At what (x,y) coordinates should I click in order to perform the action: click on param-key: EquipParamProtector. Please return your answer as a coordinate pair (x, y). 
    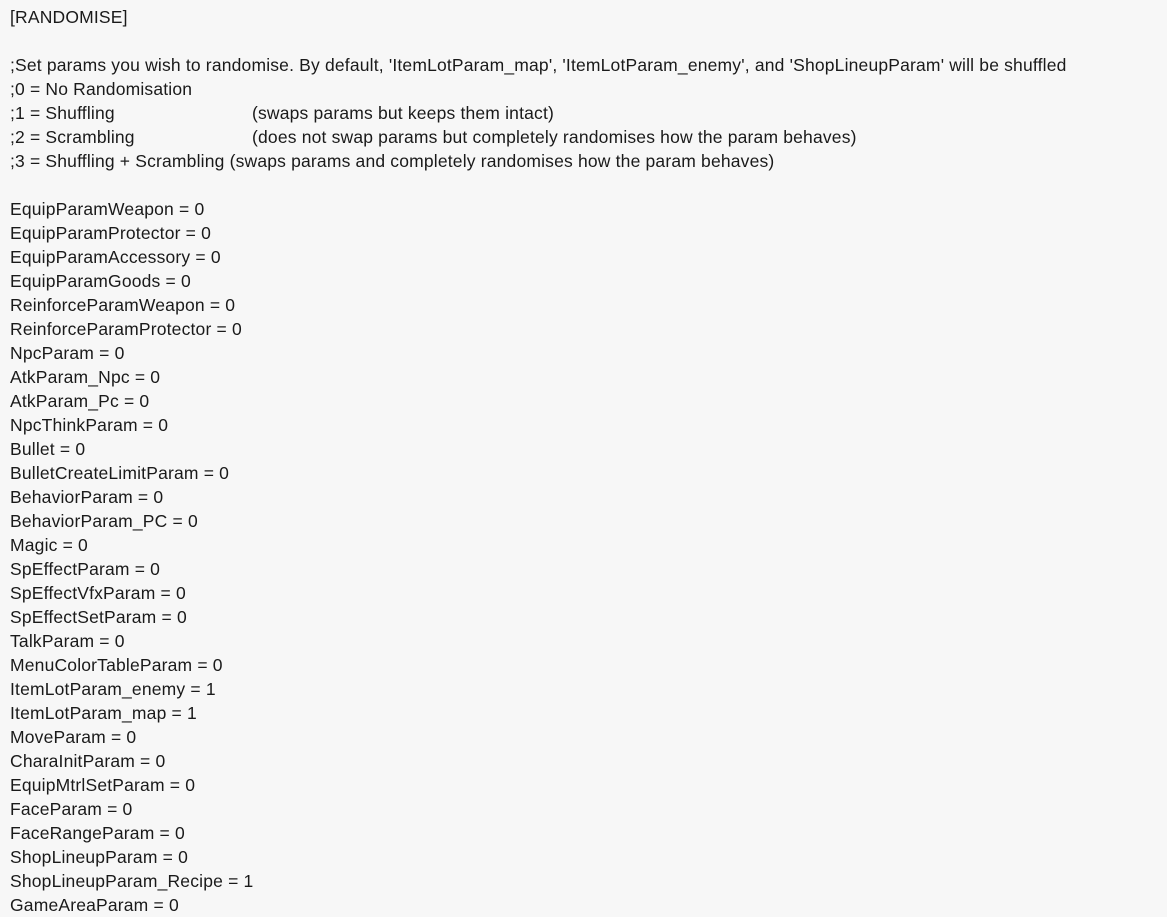
    Looking at the image, I should click on (95, 233).